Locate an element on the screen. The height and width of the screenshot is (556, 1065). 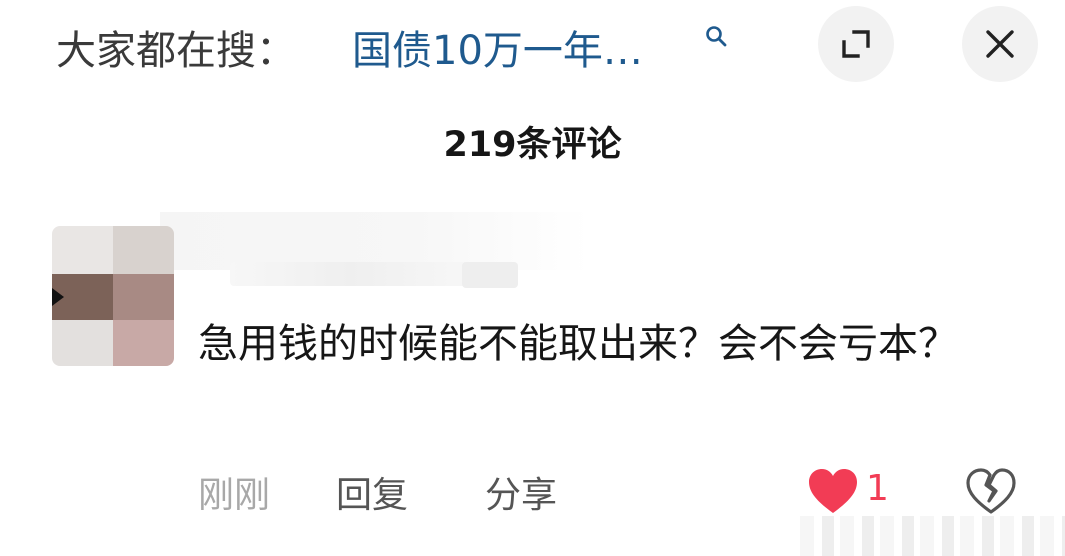
expand-icon is located at coordinates (856, 44).